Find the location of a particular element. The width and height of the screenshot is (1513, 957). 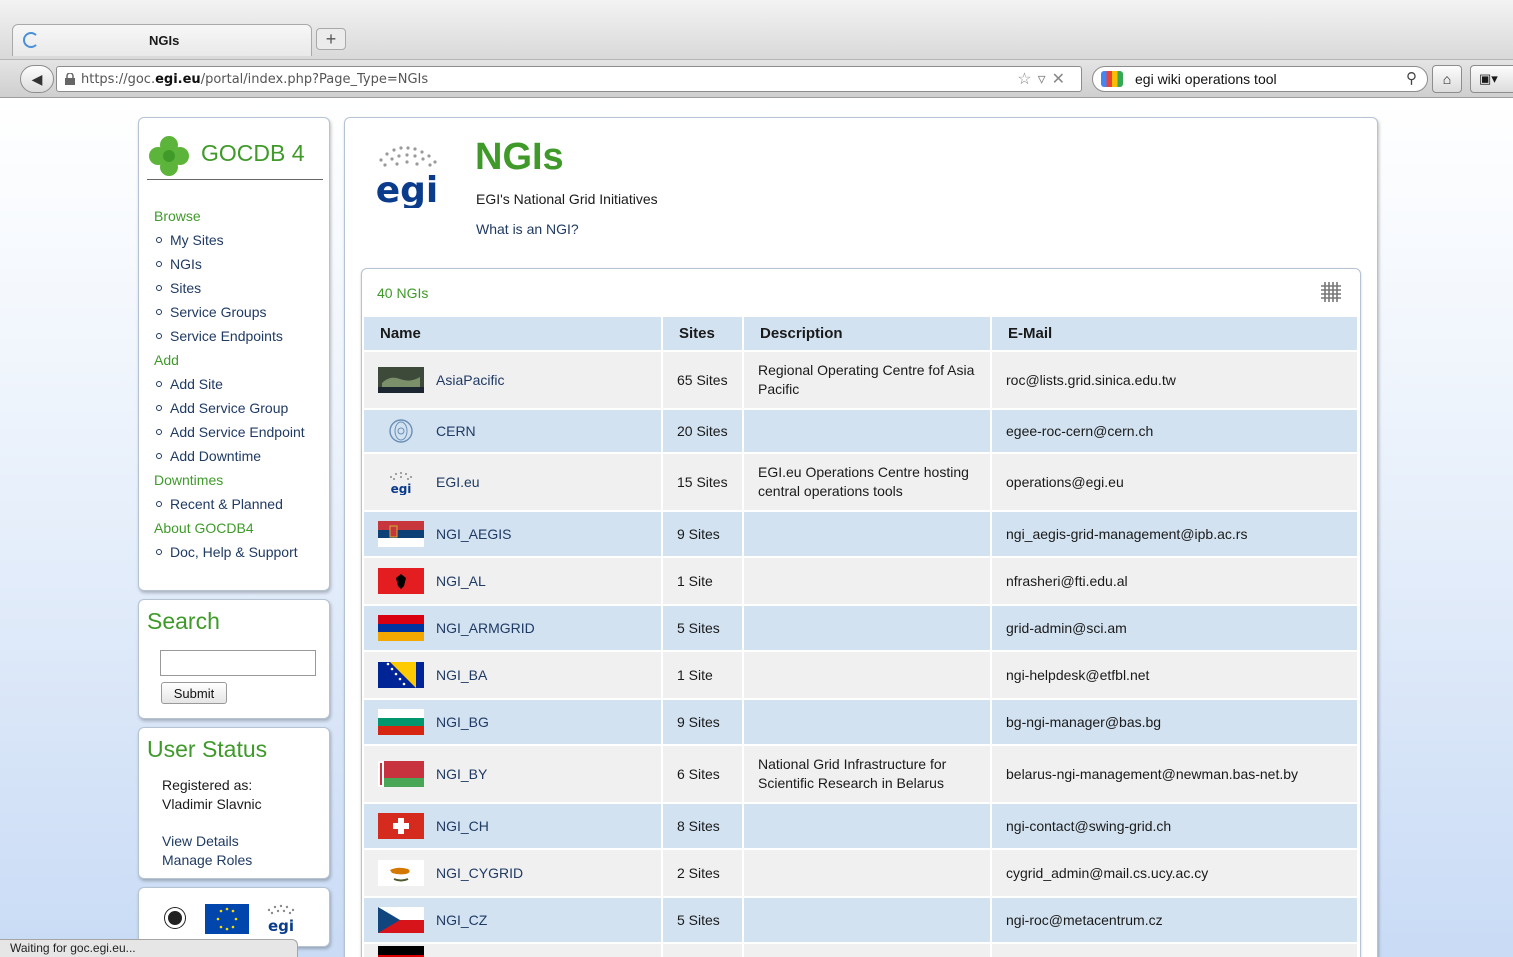

menu-item-my-sites: My Sites is located at coordinates (240, 240).